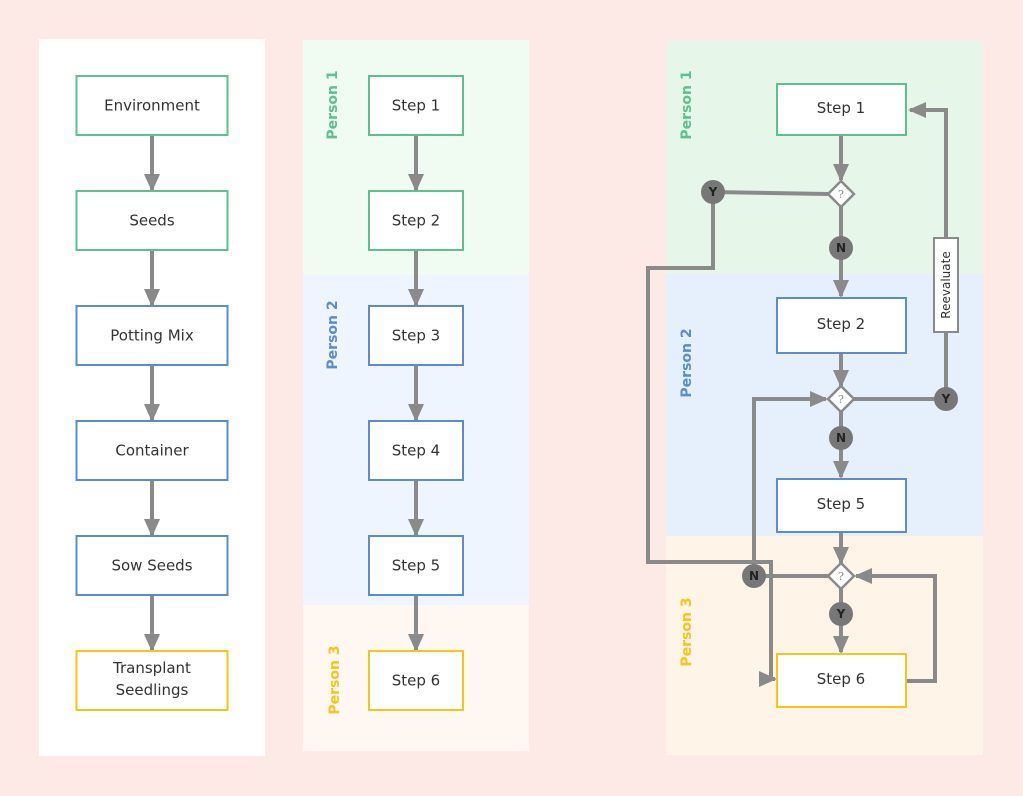 Image resolution: width=1023 pixels, height=796 pixels. I want to click on reevaluate-label-box: Reevaluate, so click(946, 285).